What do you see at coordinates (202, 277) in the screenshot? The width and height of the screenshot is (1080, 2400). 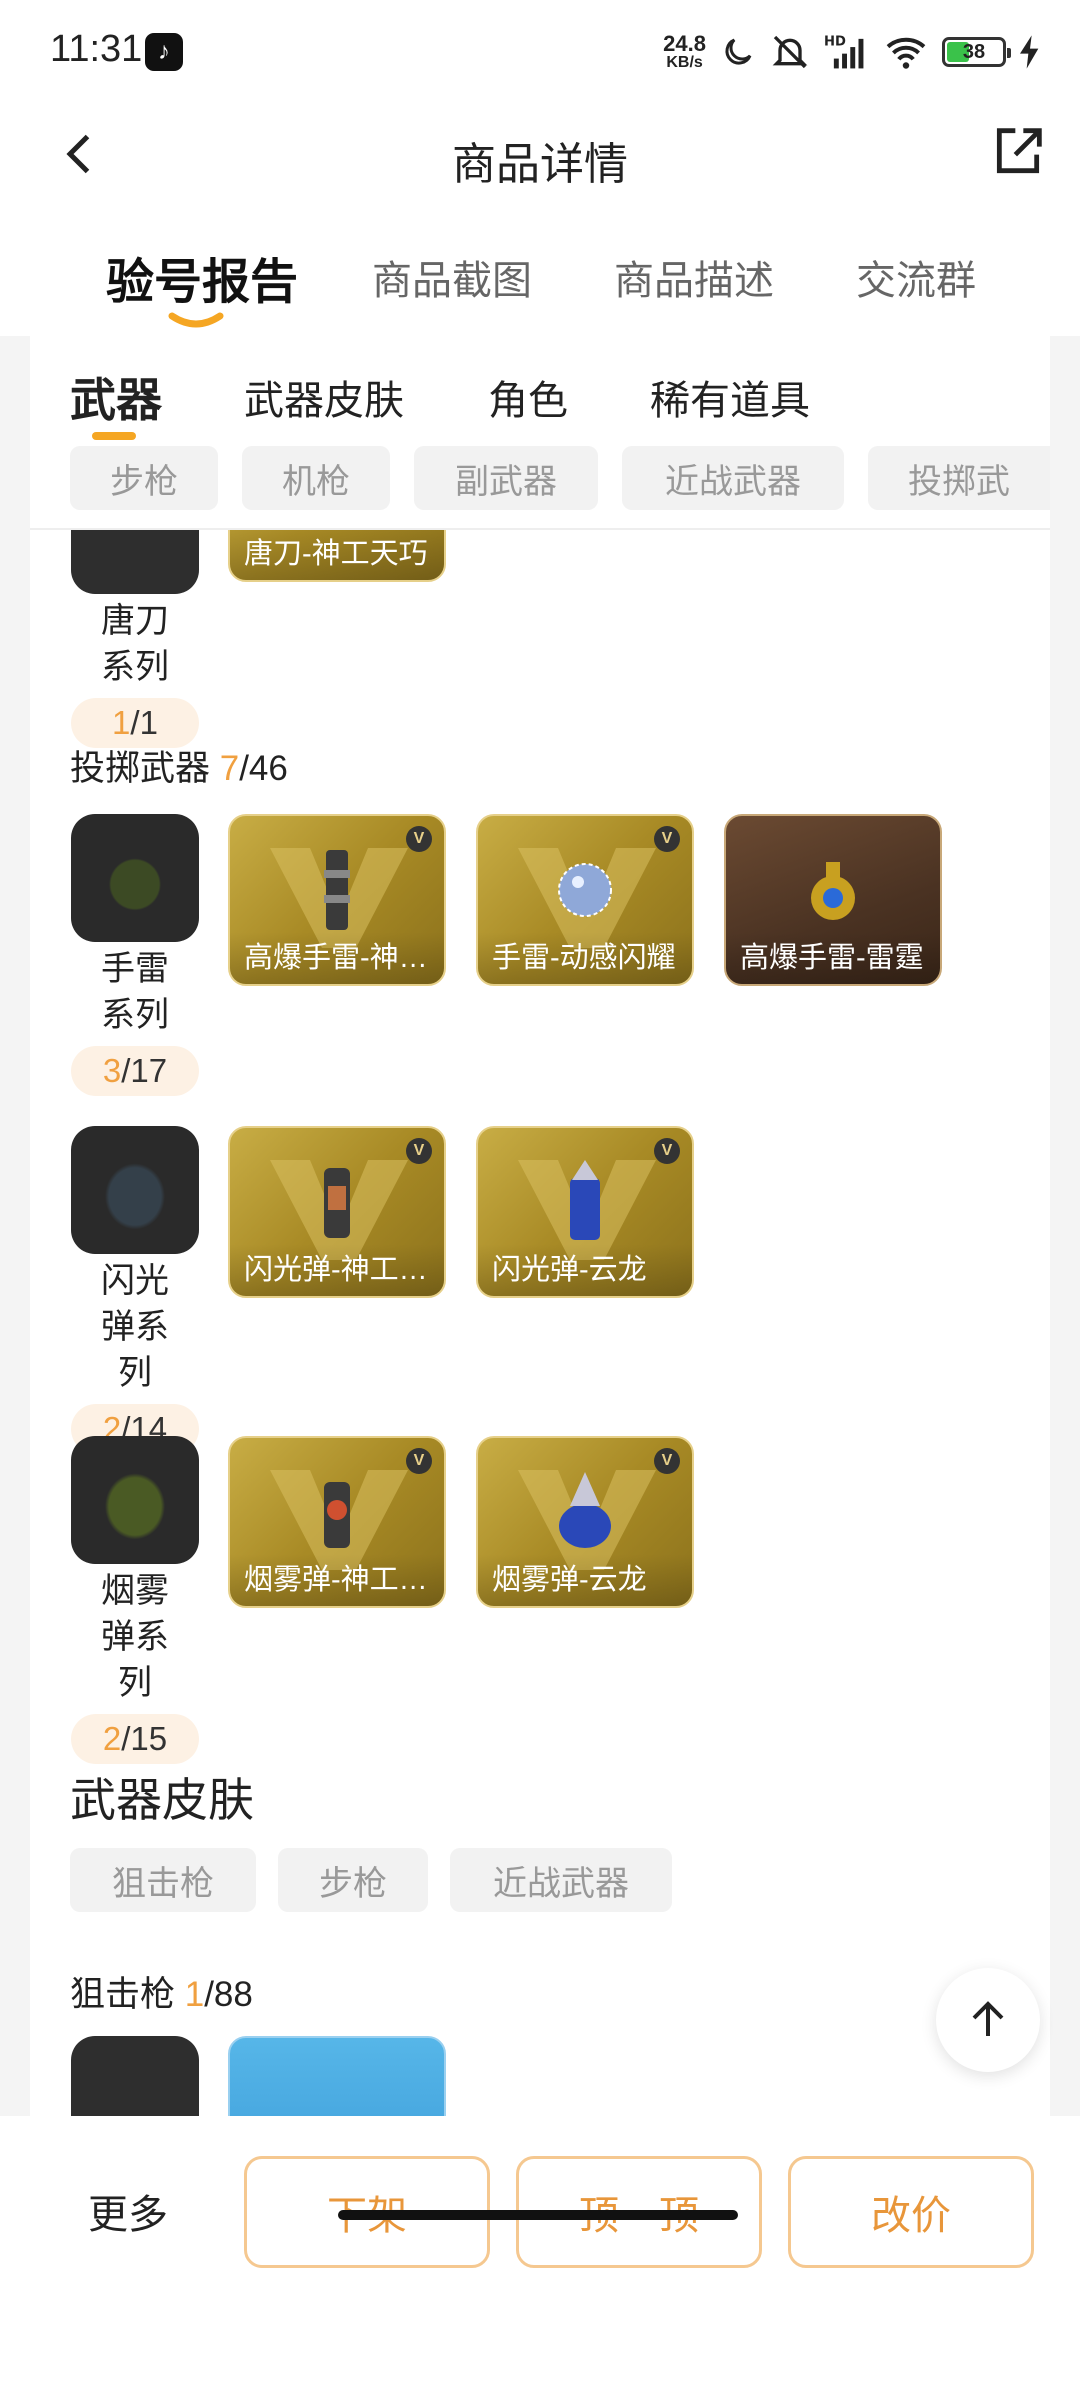 I see `tab-inspection-report: 验号报告` at bounding box center [202, 277].